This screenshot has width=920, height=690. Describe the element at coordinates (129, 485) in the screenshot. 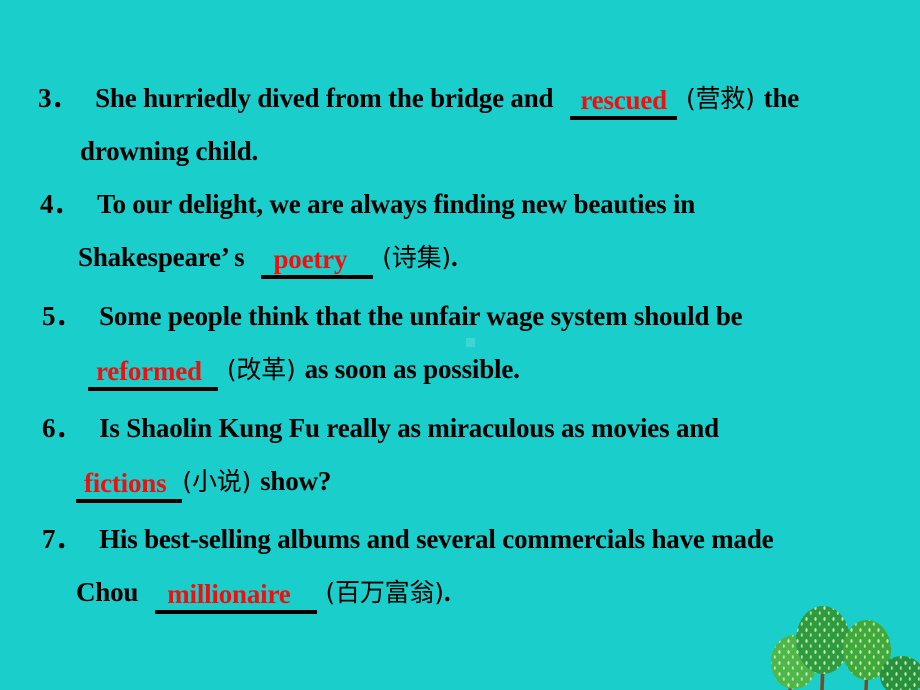

I see `question-6-answer: fictions` at that location.